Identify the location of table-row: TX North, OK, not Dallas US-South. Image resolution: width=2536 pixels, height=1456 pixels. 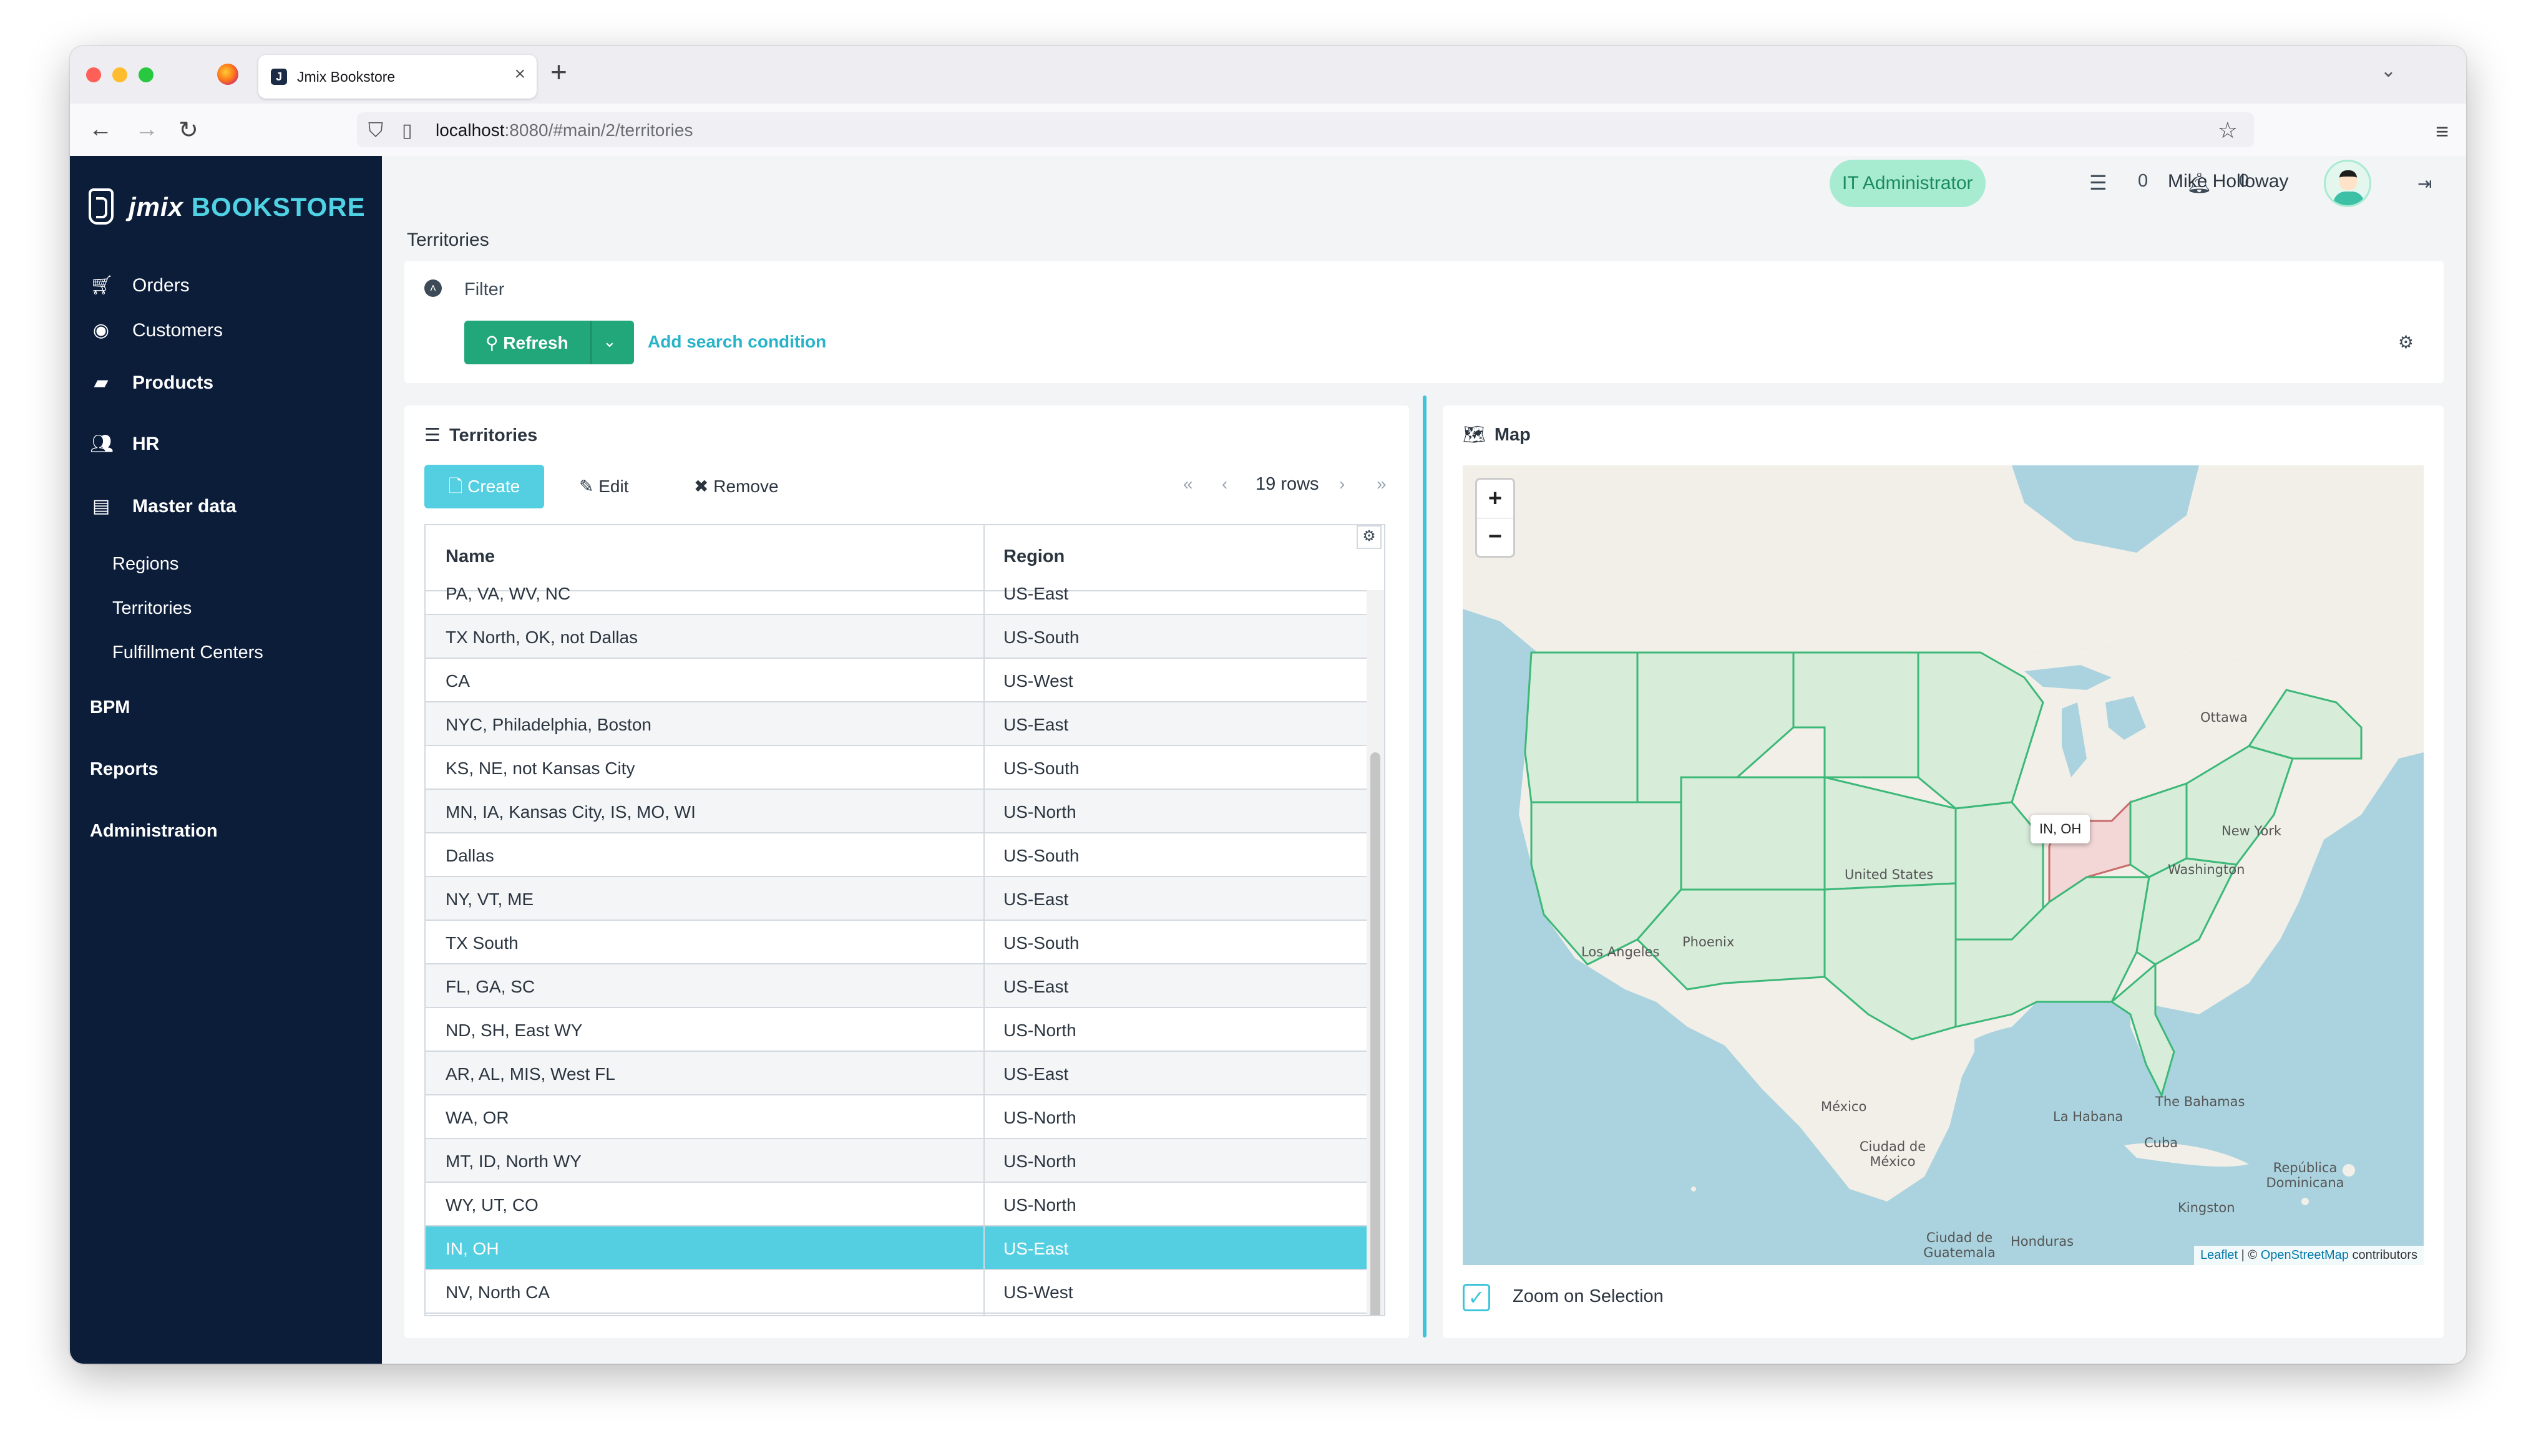
(897, 637).